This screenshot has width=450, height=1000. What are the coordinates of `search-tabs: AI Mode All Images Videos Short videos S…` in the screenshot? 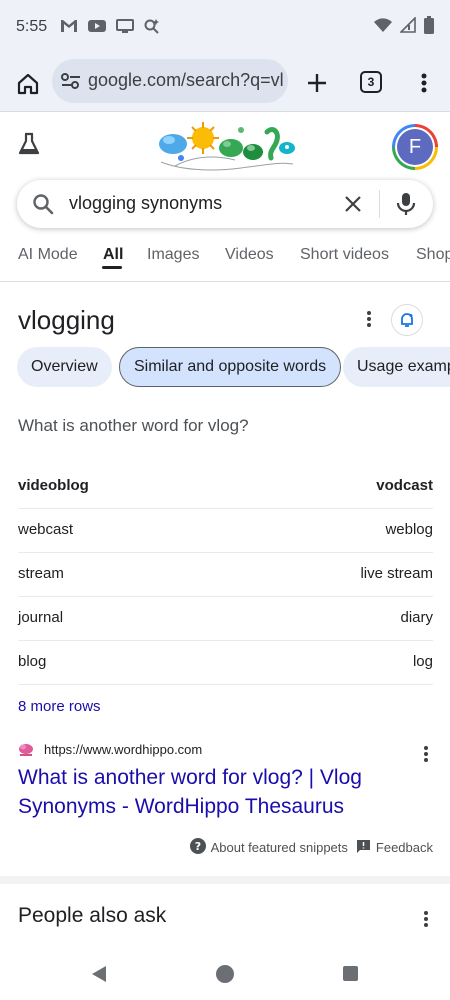 It's located at (225, 260).